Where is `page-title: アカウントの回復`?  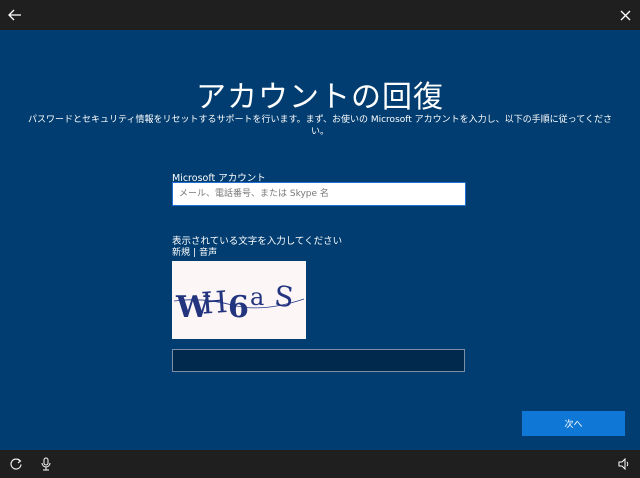
page-title: アカウントの回復 is located at coordinates (320, 97).